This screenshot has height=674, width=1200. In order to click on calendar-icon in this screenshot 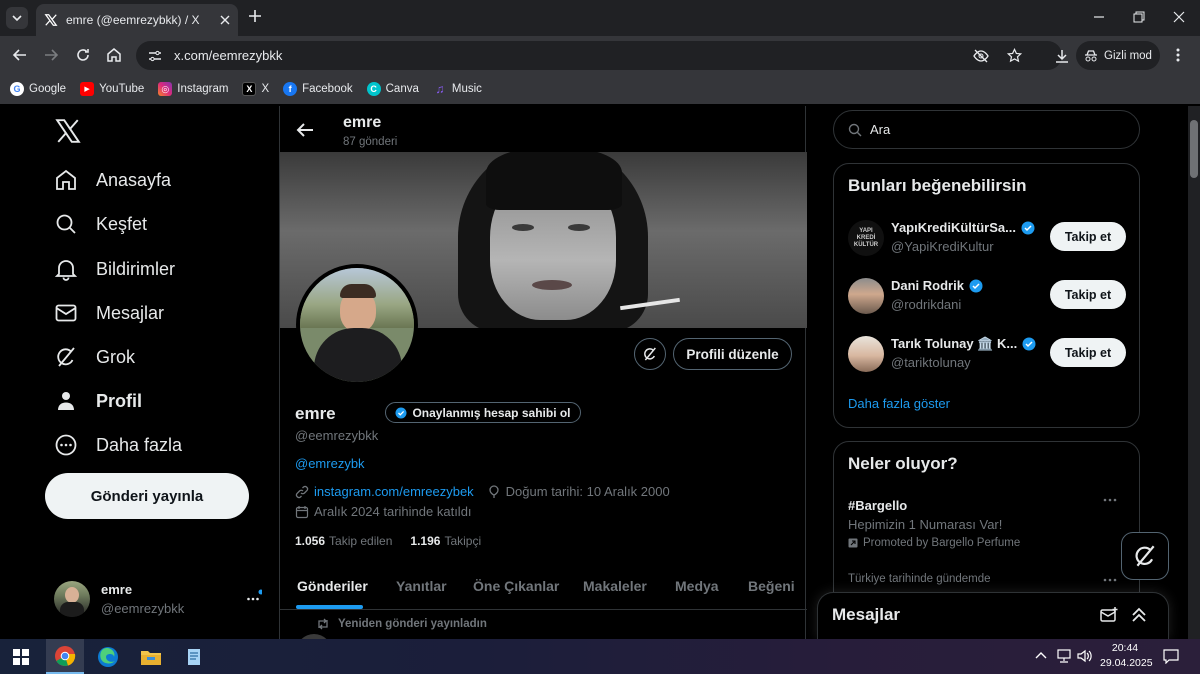, I will do `click(302, 511)`.